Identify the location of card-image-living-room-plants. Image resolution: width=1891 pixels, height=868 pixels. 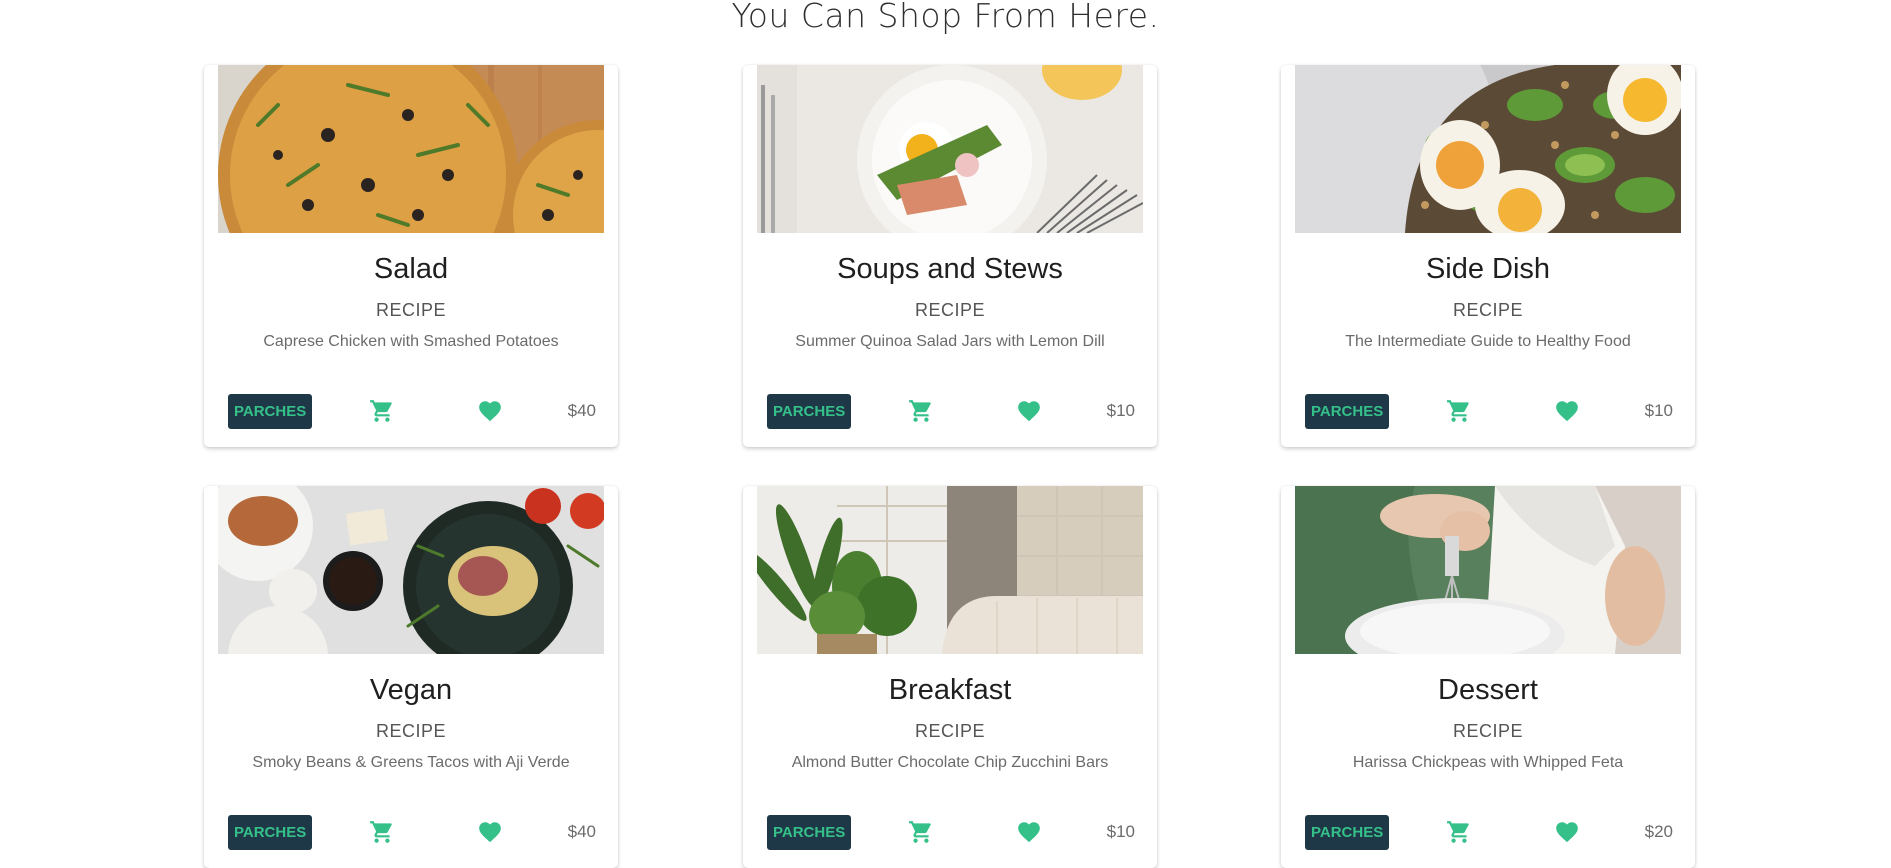
(950, 570).